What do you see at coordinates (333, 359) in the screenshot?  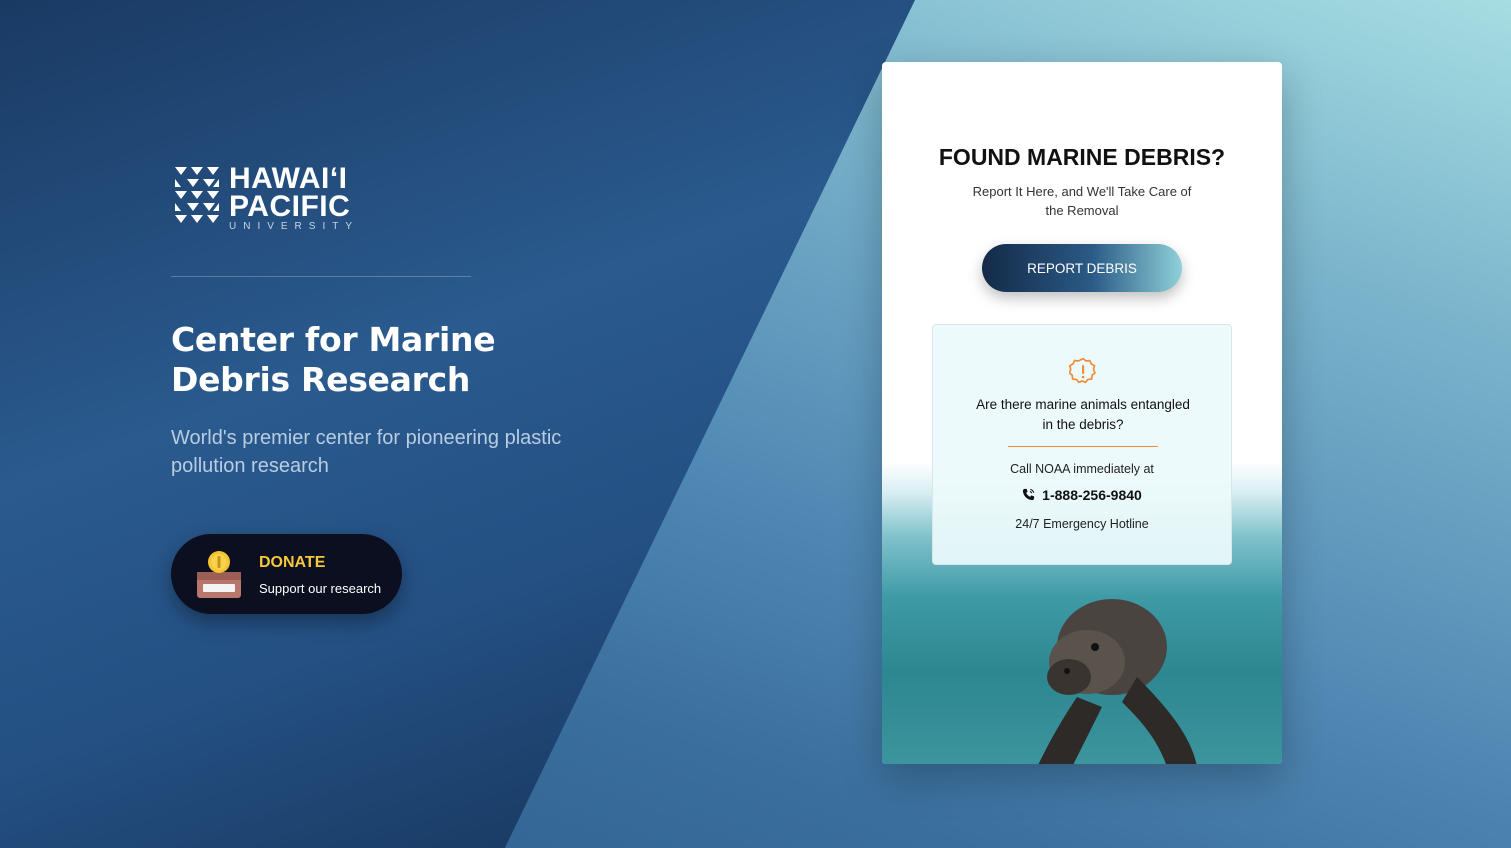 I see `page-title: Center for Marine Debris Research` at bounding box center [333, 359].